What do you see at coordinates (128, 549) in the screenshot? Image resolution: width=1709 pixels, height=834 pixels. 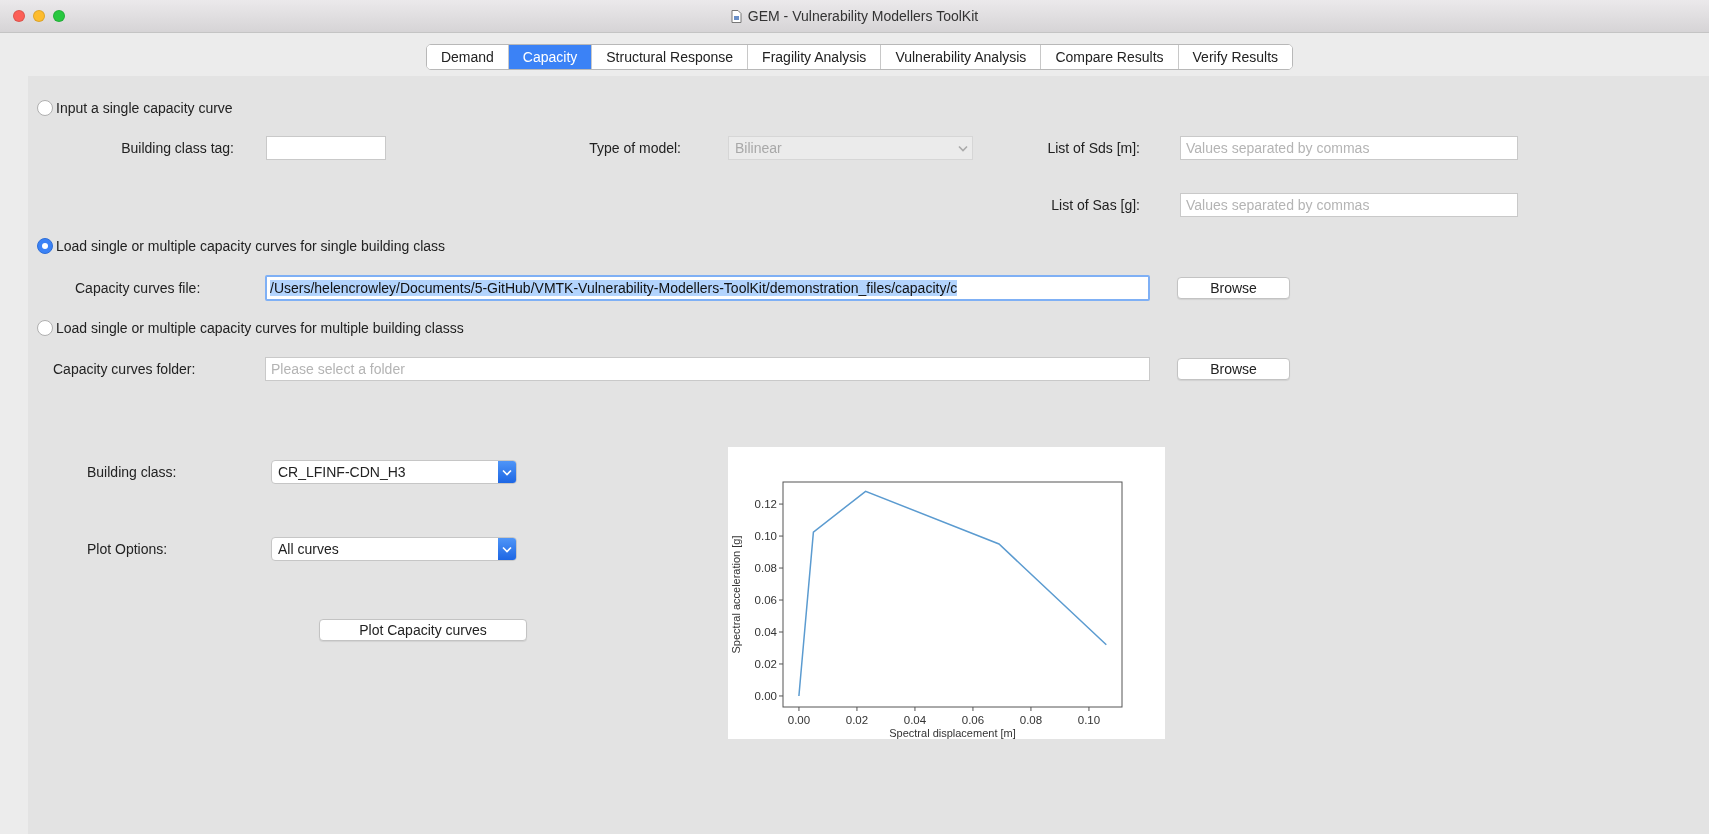 I see `field-label: Plot Options:` at bounding box center [128, 549].